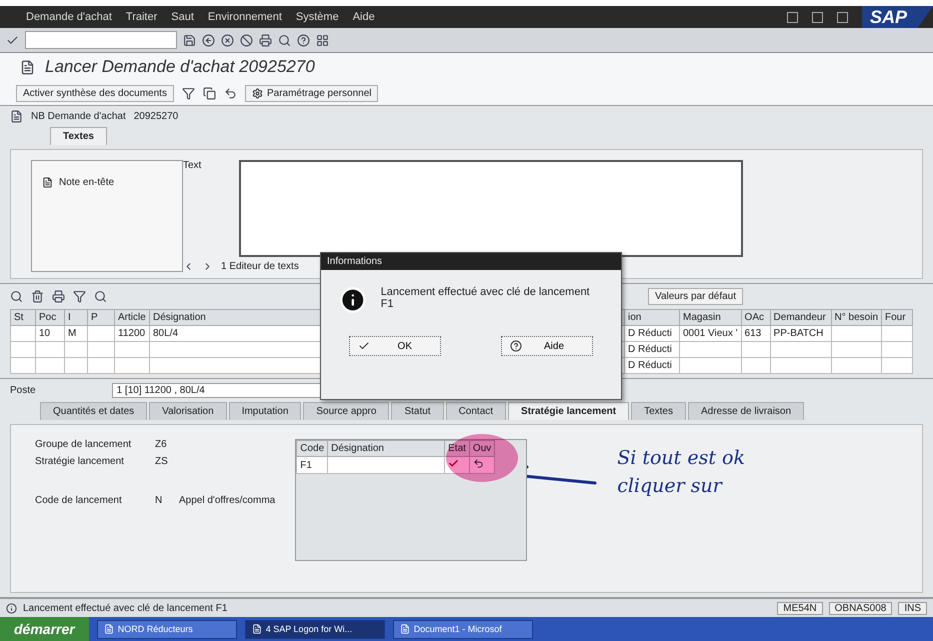 Image resolution: width=933 pixels, height=641 pixels. I want to click on release-icon, so click(478, 463).